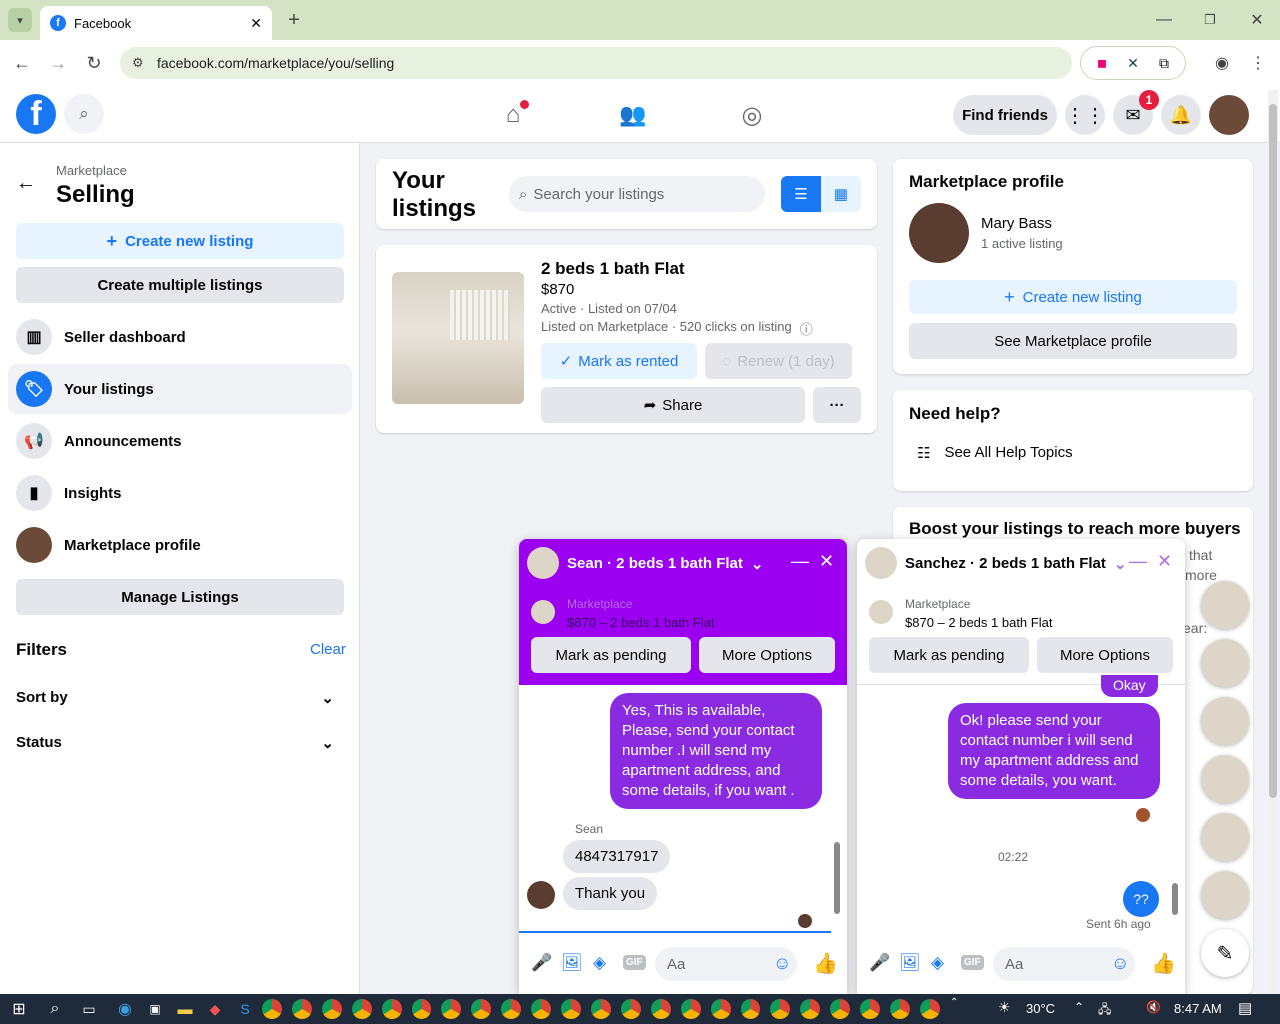 This screenshot has height=1024, width=1280. I want to click on sidebar-item-marketplace-profile: Marketplace profile, so click(180, 545).